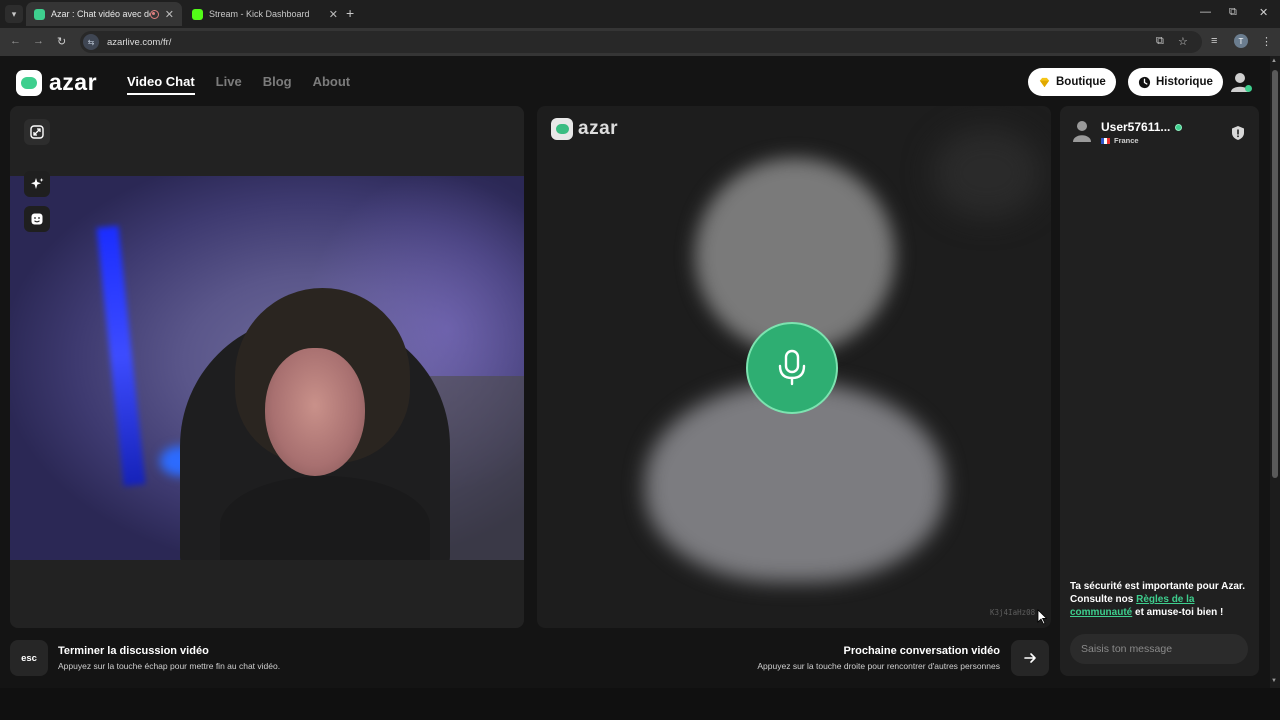 Image resolution: width=1280 pixels, height=720 pixels. What do you see at coordinates (1141, 140) in the screenshot?
I see `partner-country: France` at bounding box center [1141, 140].